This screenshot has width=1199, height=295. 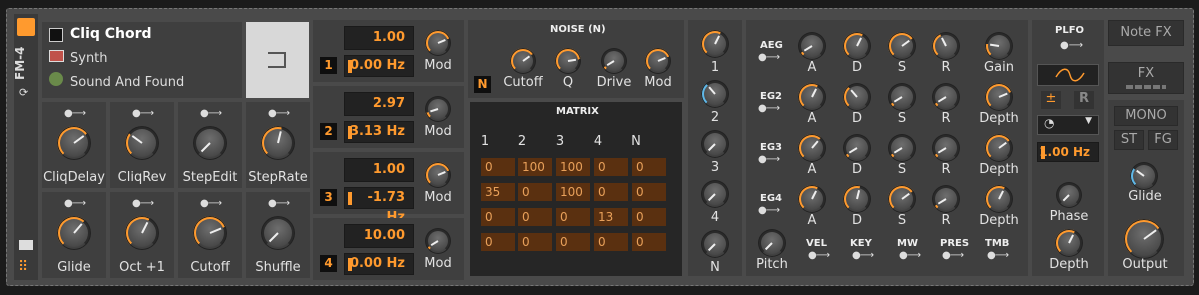 What do you see at coordinates (89, 58) in the screenshot?
I see `category-label: Synth` at bounding box center [89, 58].